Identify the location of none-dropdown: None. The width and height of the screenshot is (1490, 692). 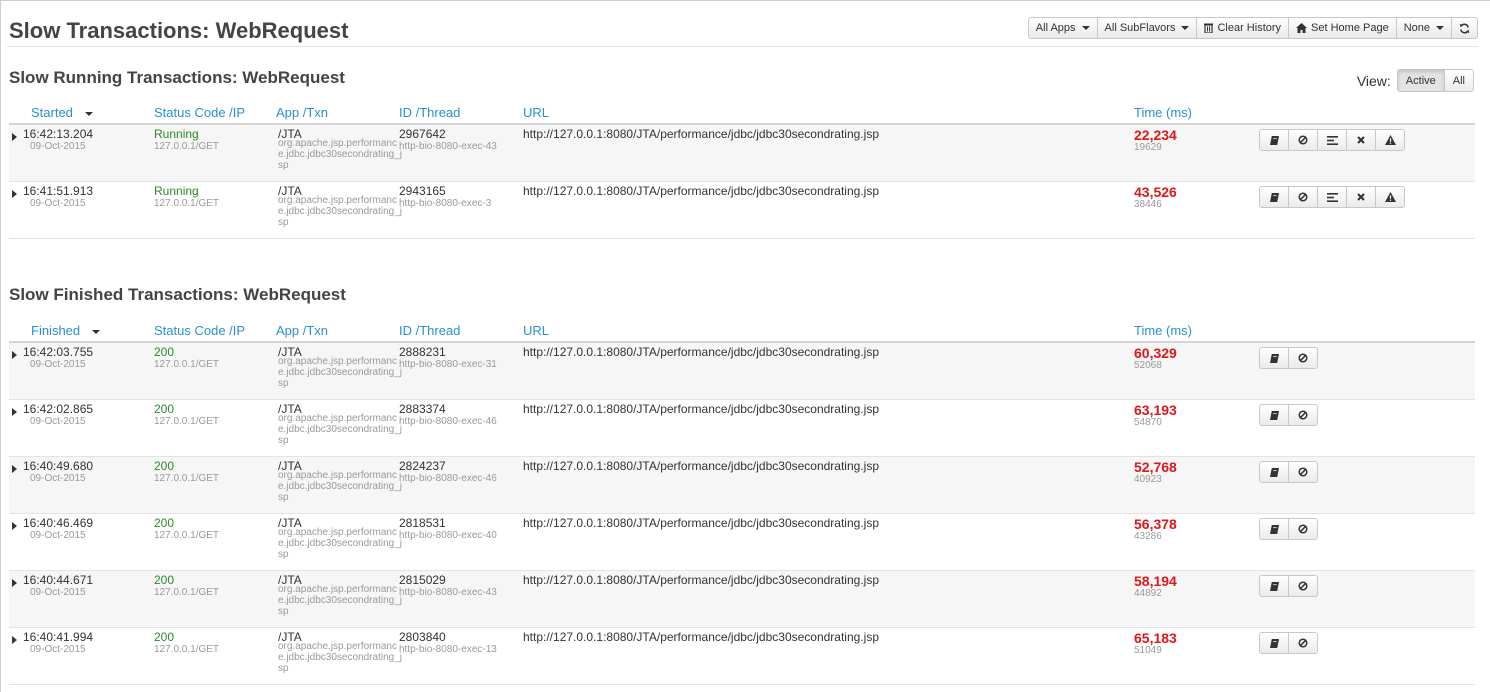
(1423, 28).